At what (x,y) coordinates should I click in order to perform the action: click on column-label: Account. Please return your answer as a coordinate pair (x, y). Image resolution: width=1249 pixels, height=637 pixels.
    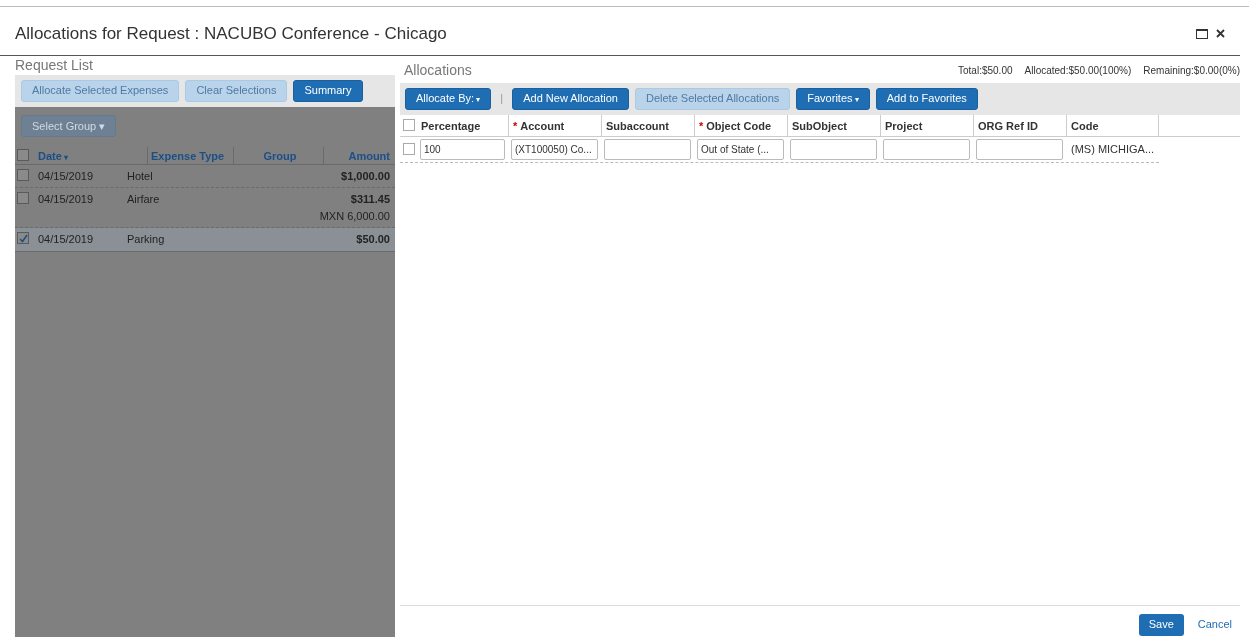
    Looking at the image, I should click on (542, 125).